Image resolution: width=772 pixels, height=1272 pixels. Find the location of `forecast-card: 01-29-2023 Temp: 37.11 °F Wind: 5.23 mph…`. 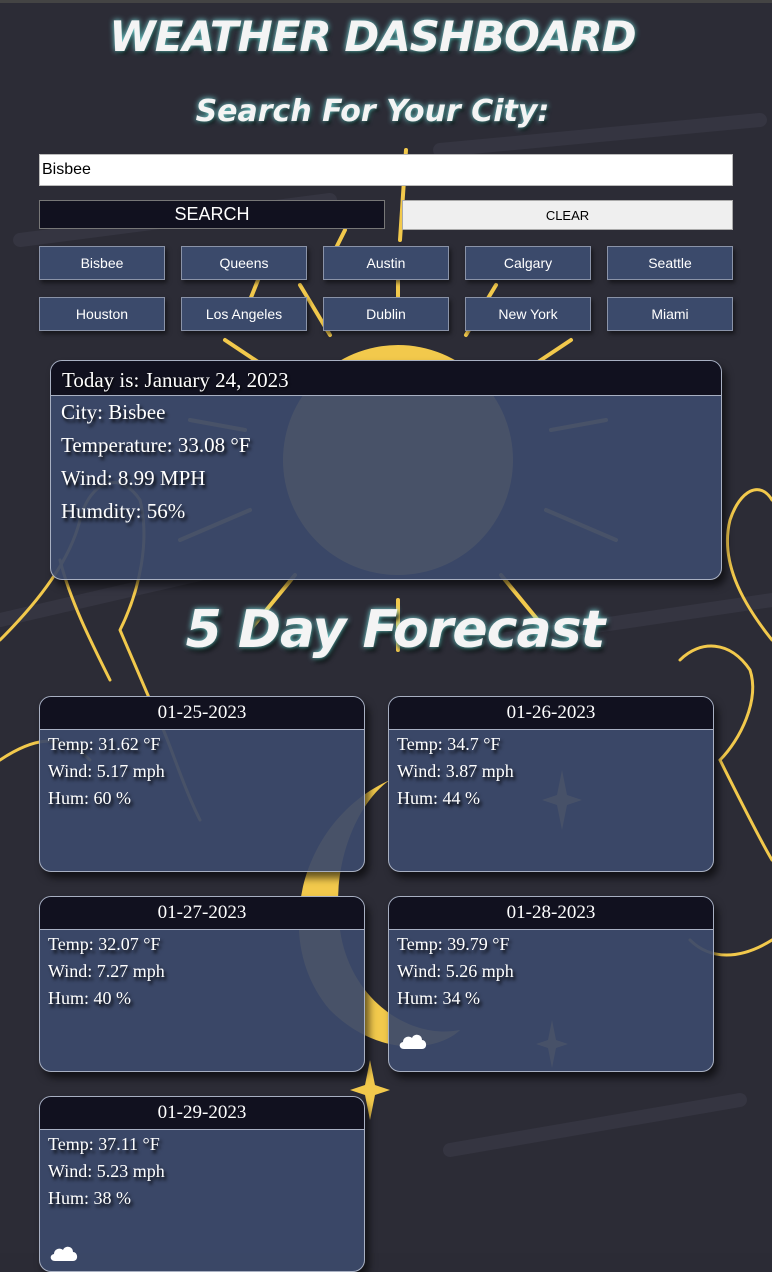

forecast-card: 01-29-2023 Temp: 37.11 °F Wind: 5.23 mph… is located at coordinates (202, 1184).